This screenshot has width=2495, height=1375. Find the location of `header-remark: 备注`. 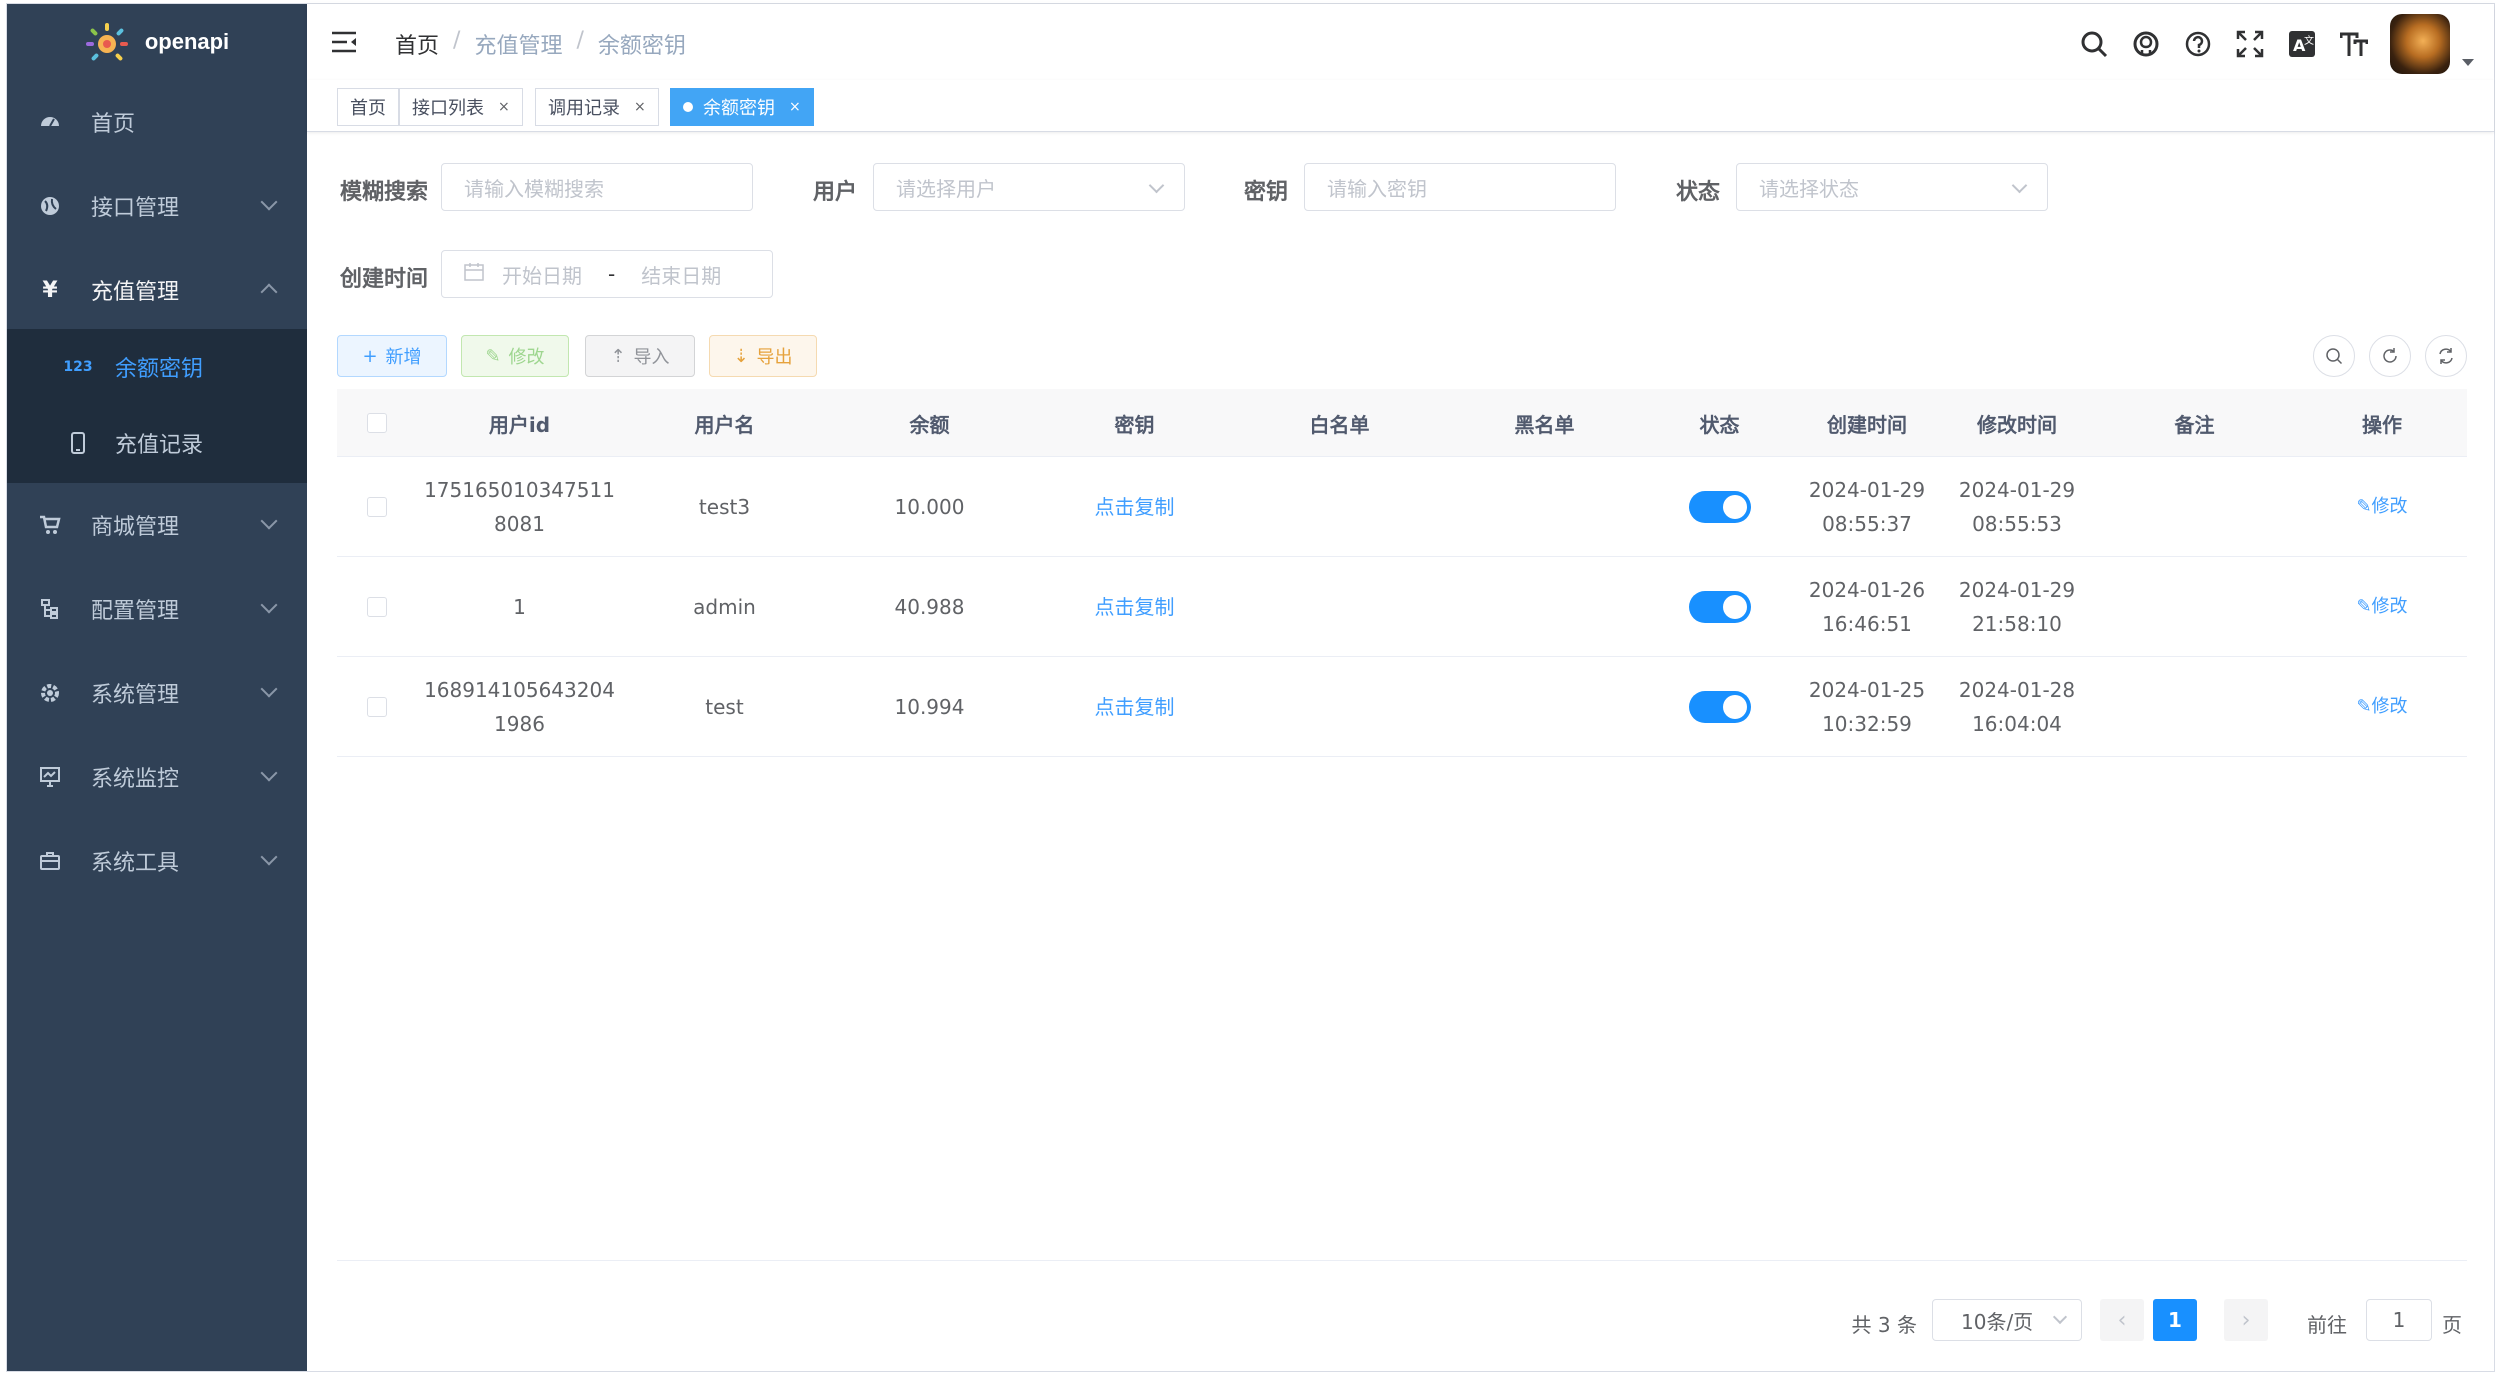

header-remark: 备注 is located at coordinates (2194, 424).